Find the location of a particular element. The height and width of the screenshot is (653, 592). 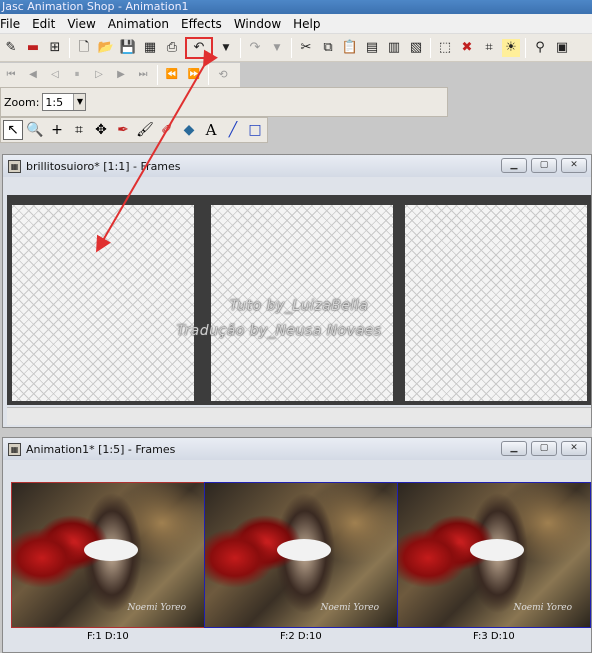

mover-tool-icon: ✥ is located at coordinates (101, 130).